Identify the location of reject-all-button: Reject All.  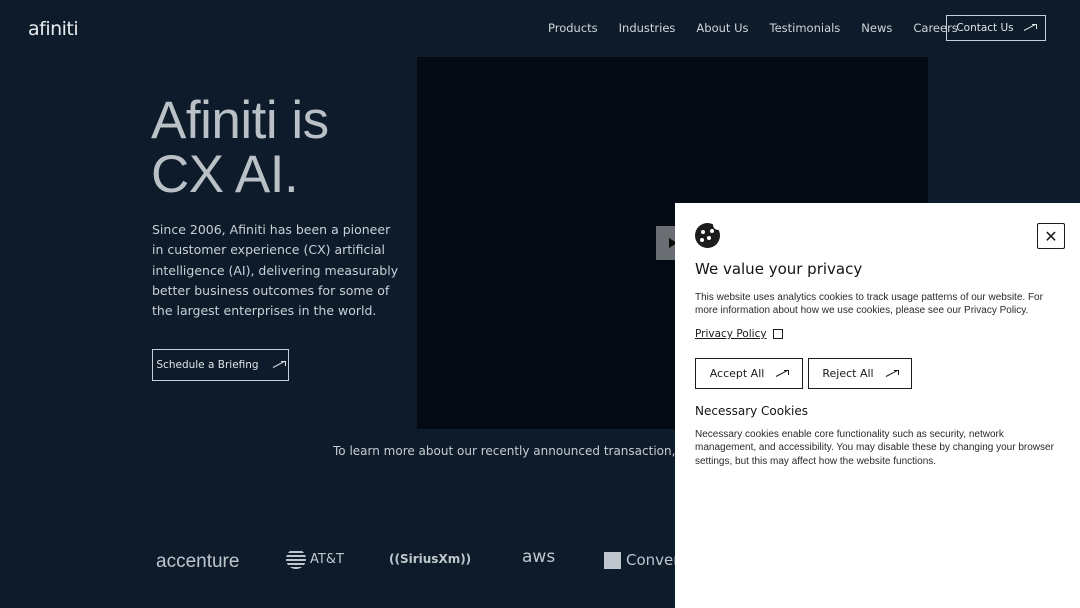
(860, 373).